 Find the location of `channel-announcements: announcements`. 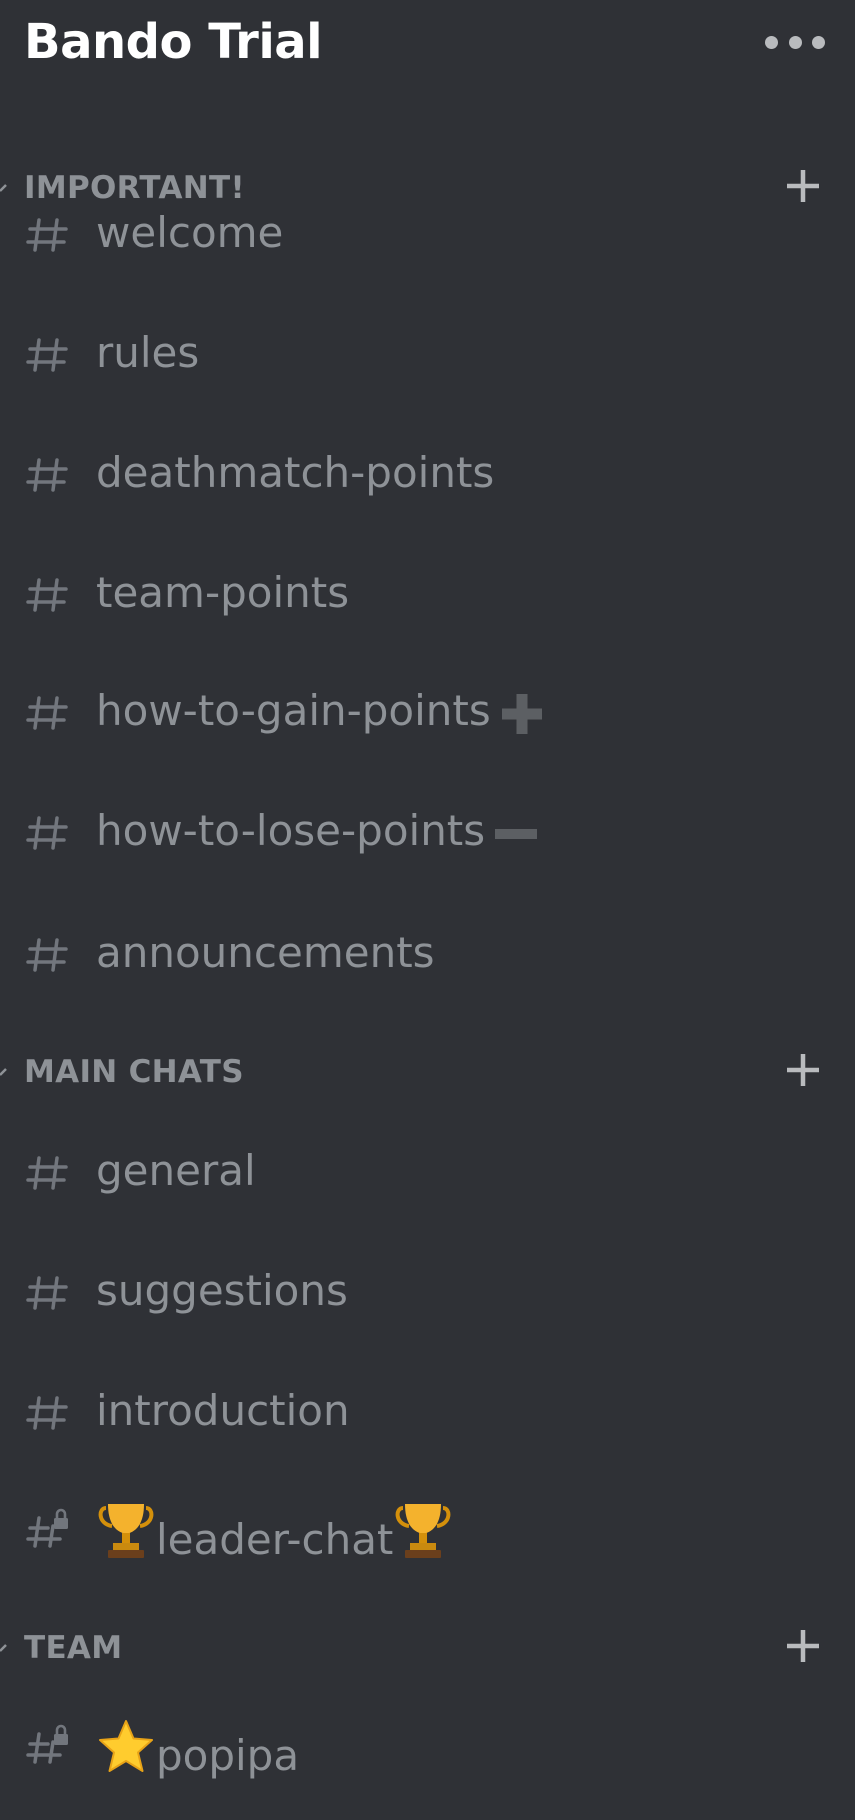

channel-announcements: announcements is located at coordinates (427, 956).